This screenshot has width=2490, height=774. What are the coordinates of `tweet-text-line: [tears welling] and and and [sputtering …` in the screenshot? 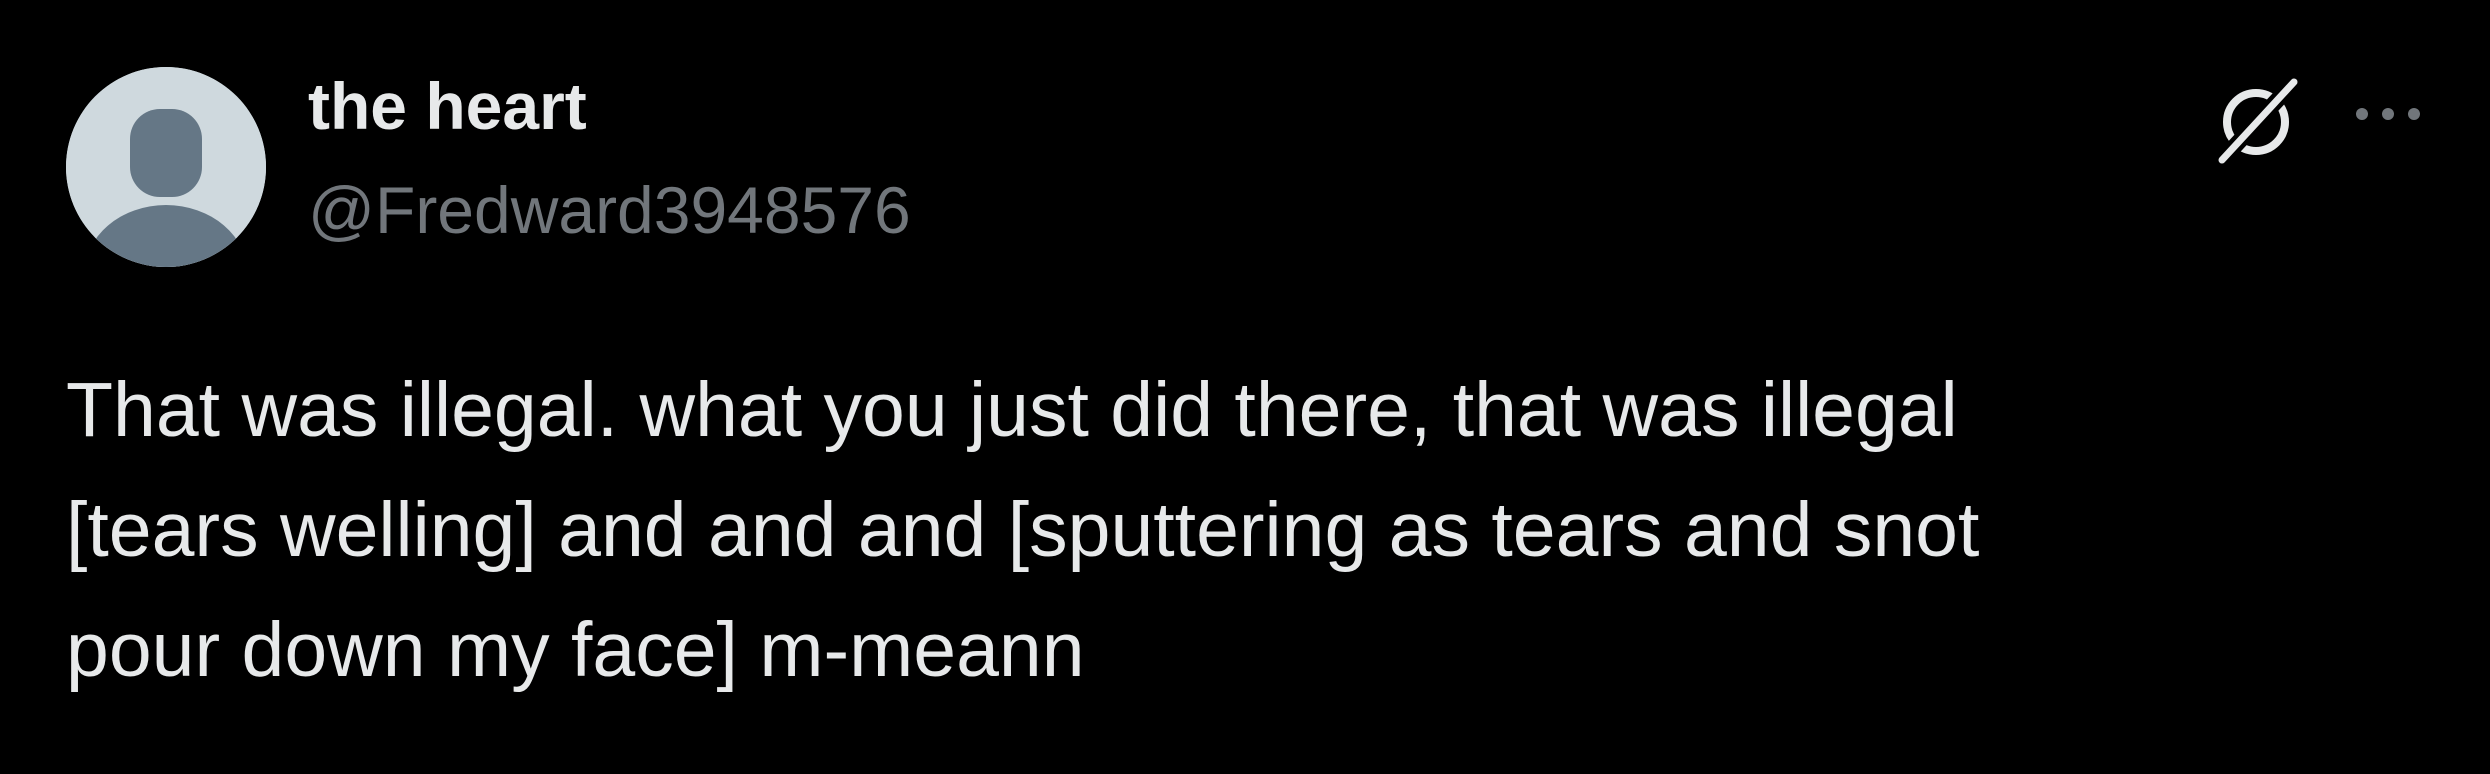 It's located at (1023, 530).